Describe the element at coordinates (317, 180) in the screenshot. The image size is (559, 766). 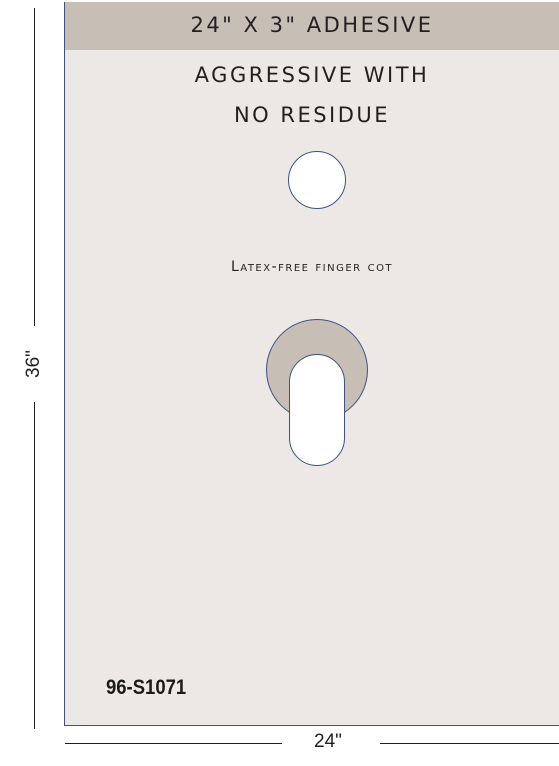
I see `hanging-hole` at that location.